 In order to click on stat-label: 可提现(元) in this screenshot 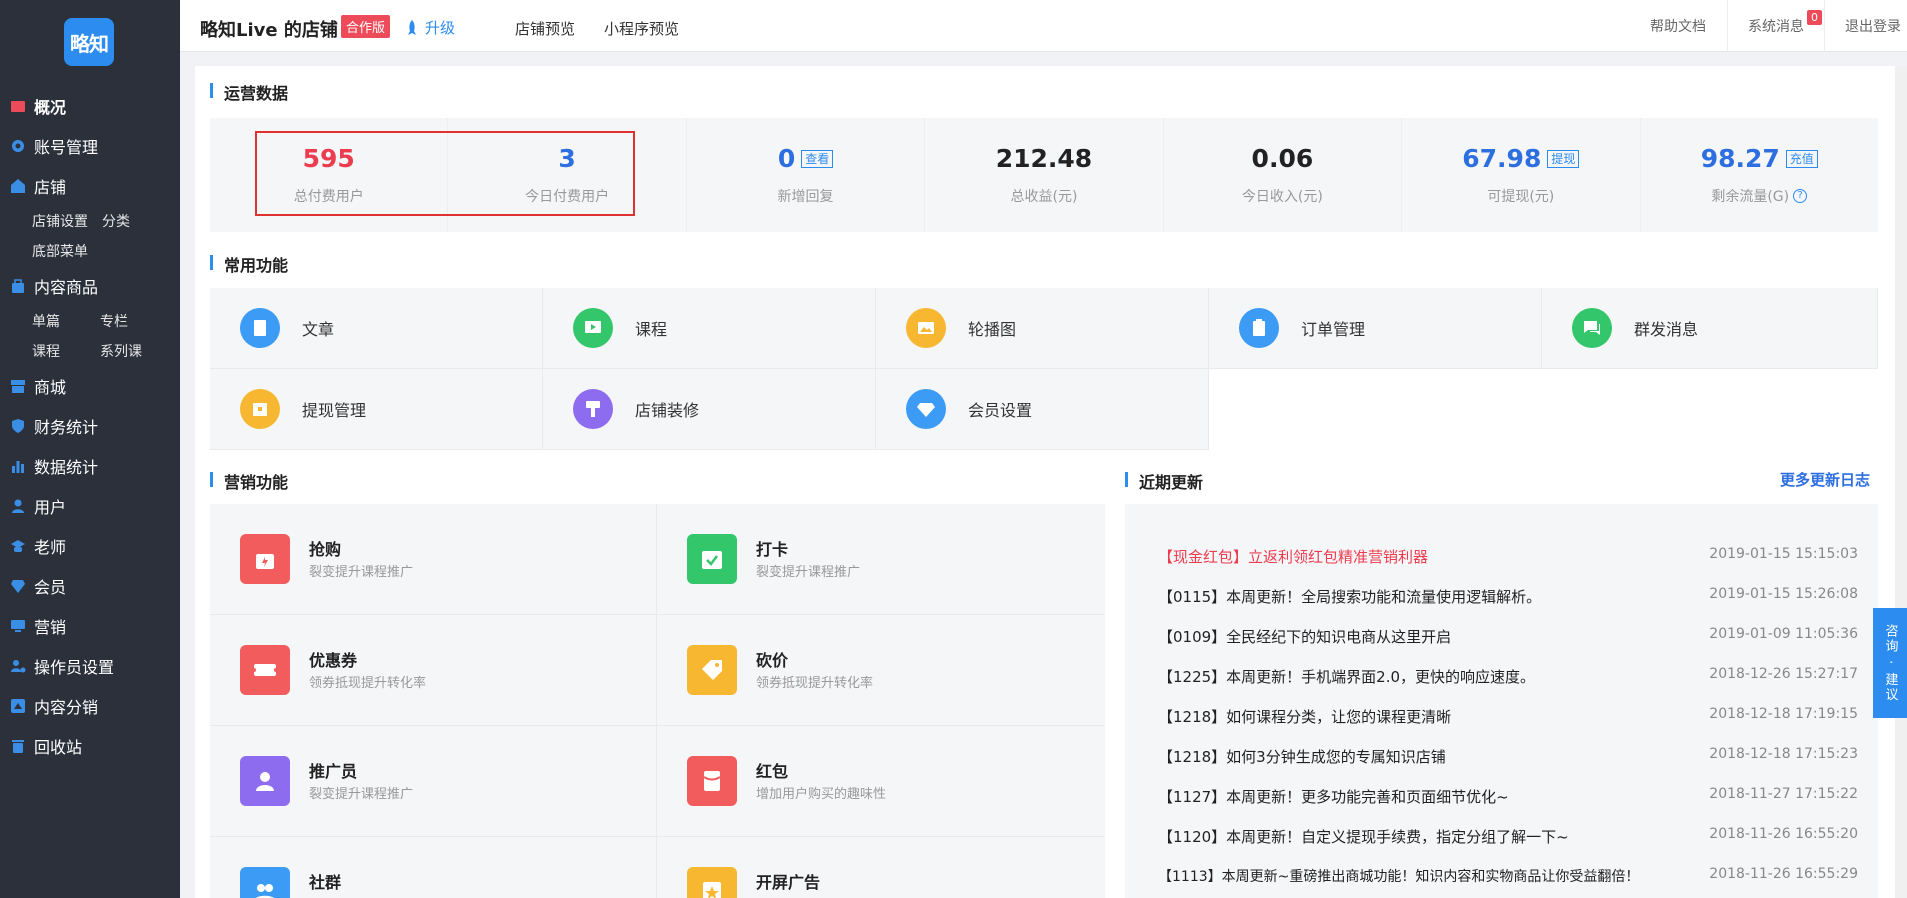, I will do `click(1521, 197)`.